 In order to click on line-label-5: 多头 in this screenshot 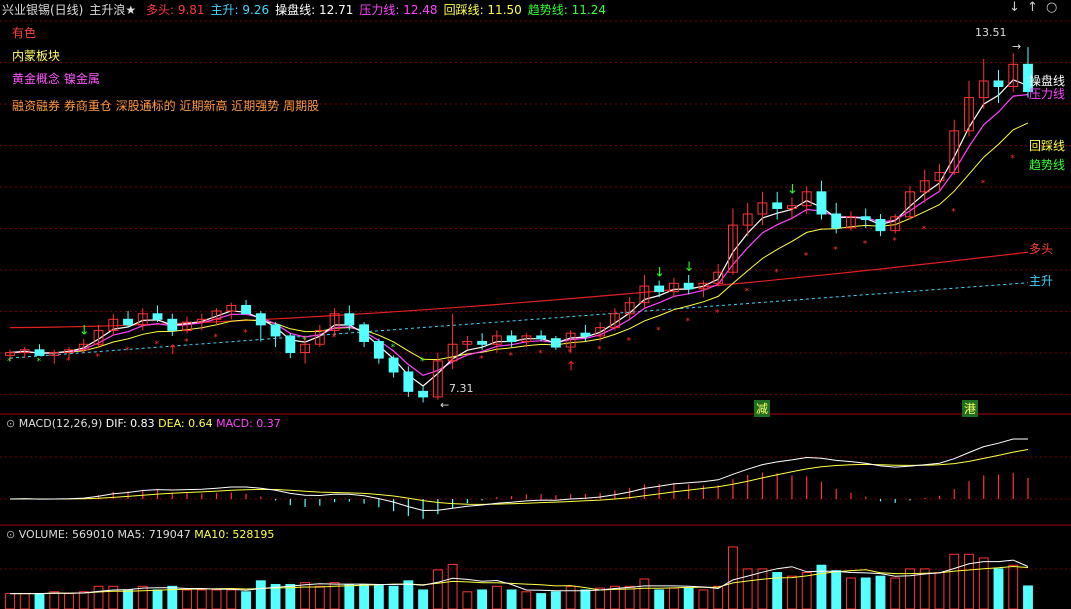, I will do `click(1041, 249)`.